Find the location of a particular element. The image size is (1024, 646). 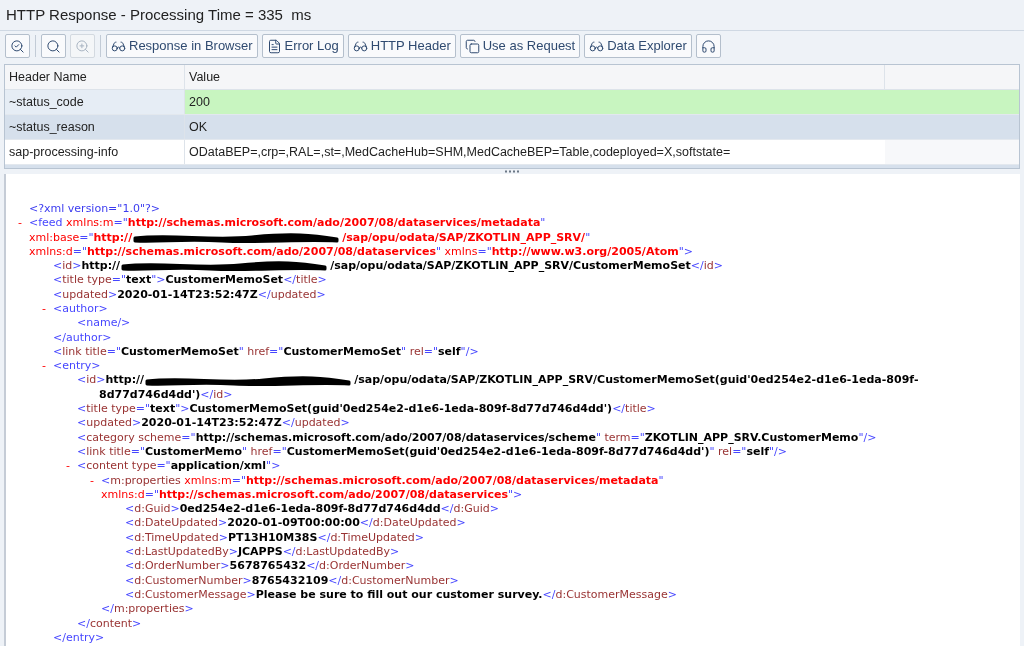

xml-text: xml:base="http:// is located at coordinates (81, 237).